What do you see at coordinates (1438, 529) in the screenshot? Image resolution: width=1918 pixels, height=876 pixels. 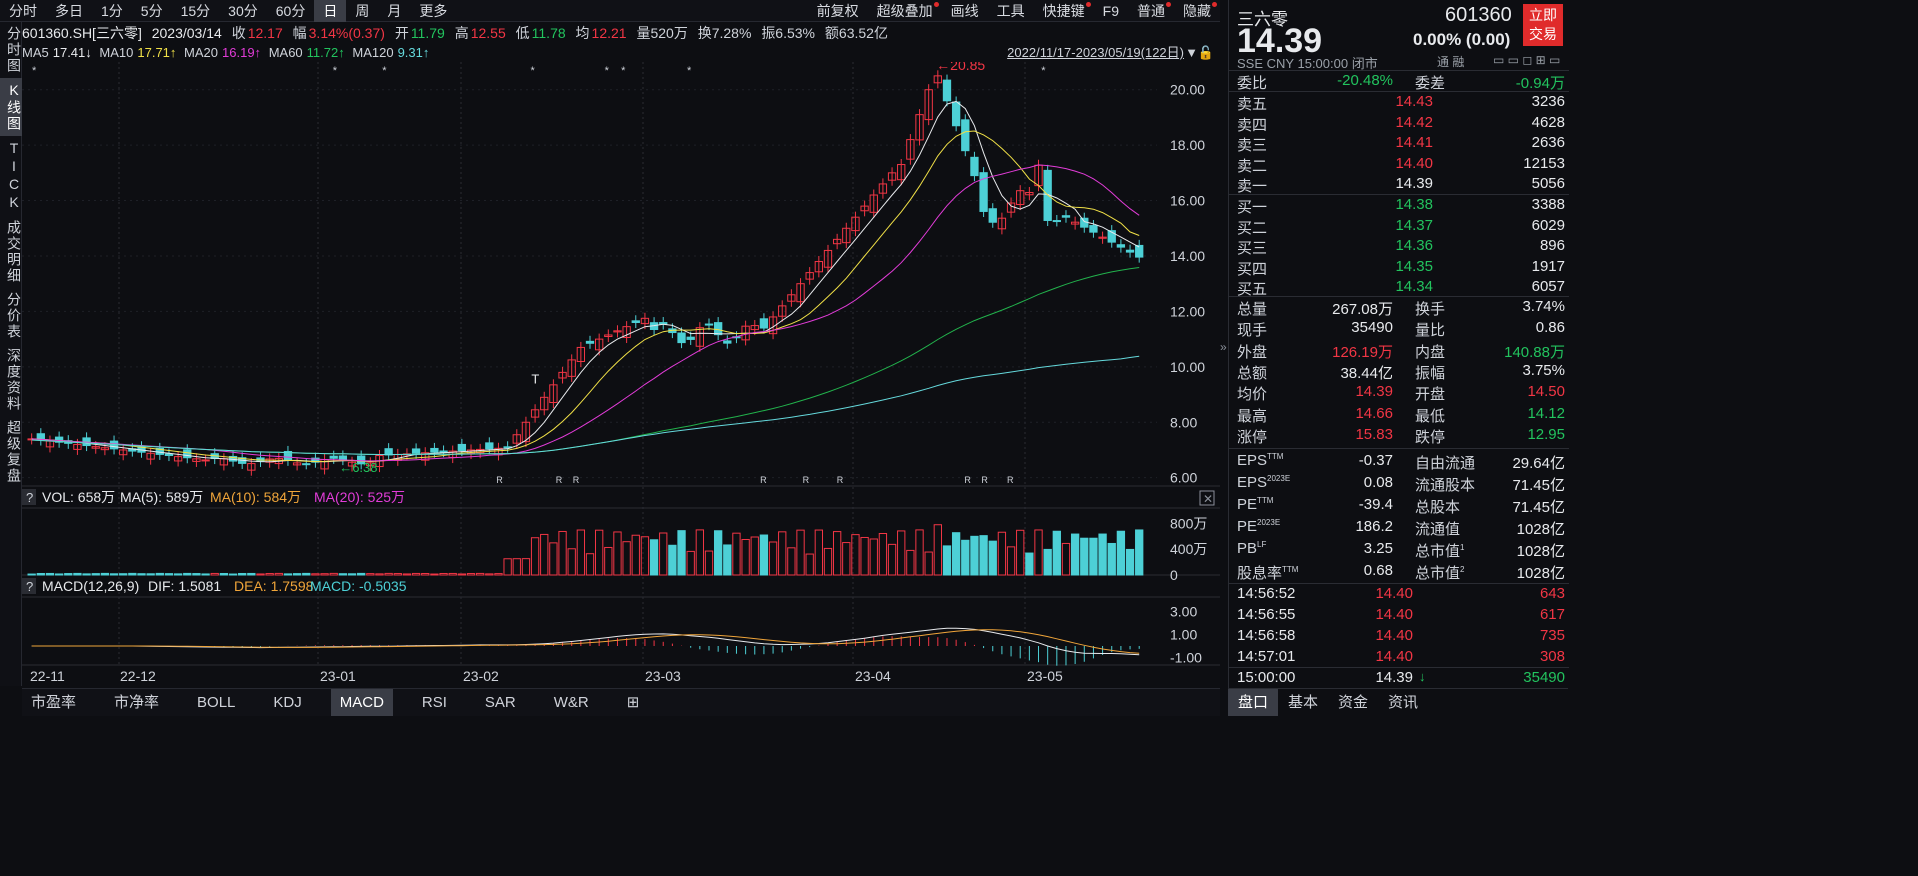 I see `fund-label-2-text: 流通值` at bounding box center [1438, 529].